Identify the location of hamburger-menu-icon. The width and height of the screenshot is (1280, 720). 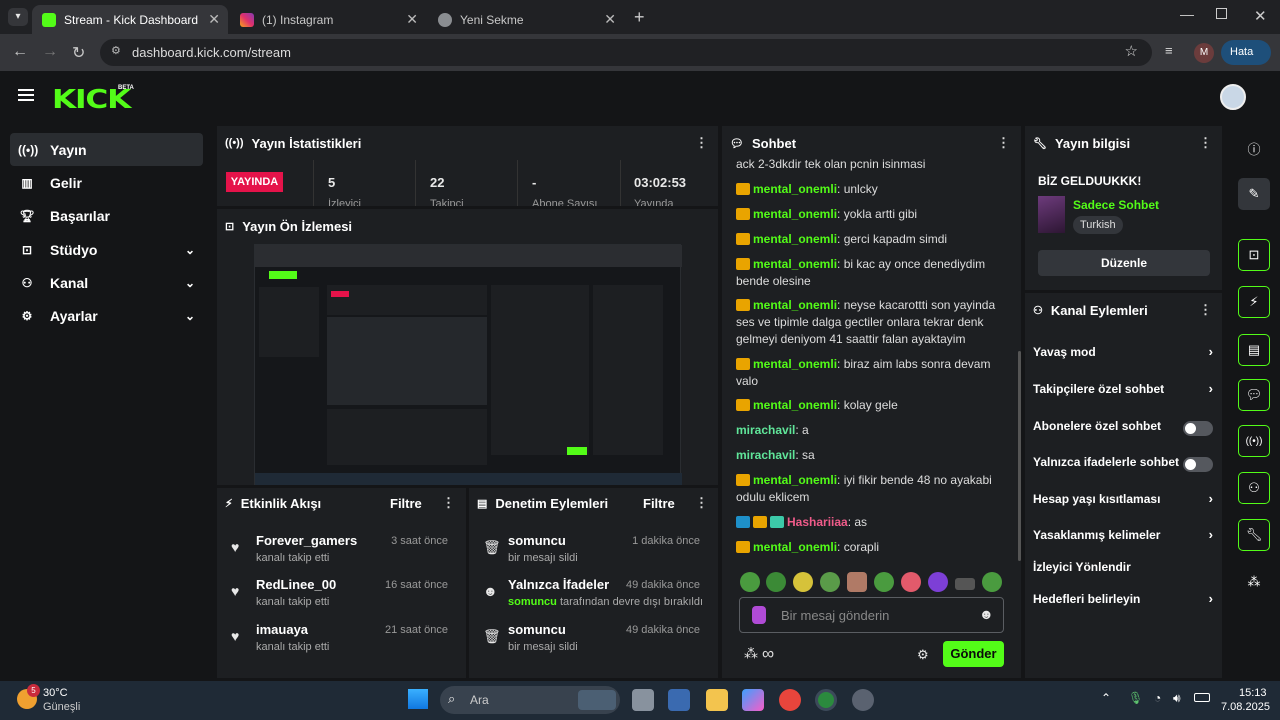
(26, 95).